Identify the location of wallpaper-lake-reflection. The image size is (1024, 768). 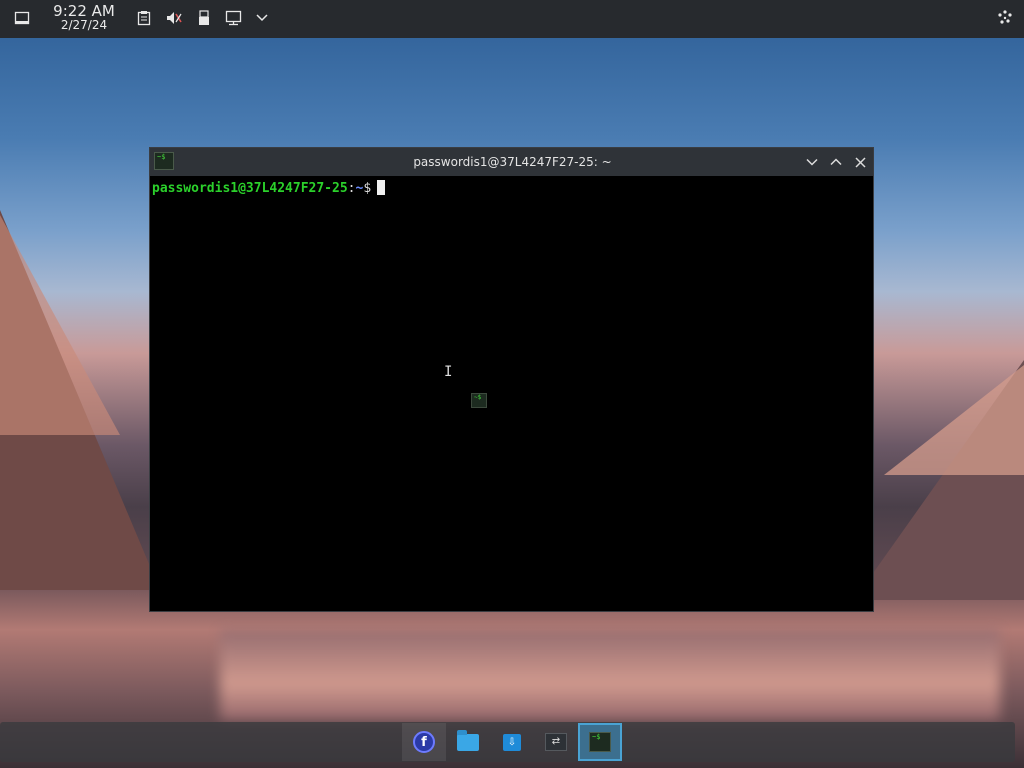
(610, 675).